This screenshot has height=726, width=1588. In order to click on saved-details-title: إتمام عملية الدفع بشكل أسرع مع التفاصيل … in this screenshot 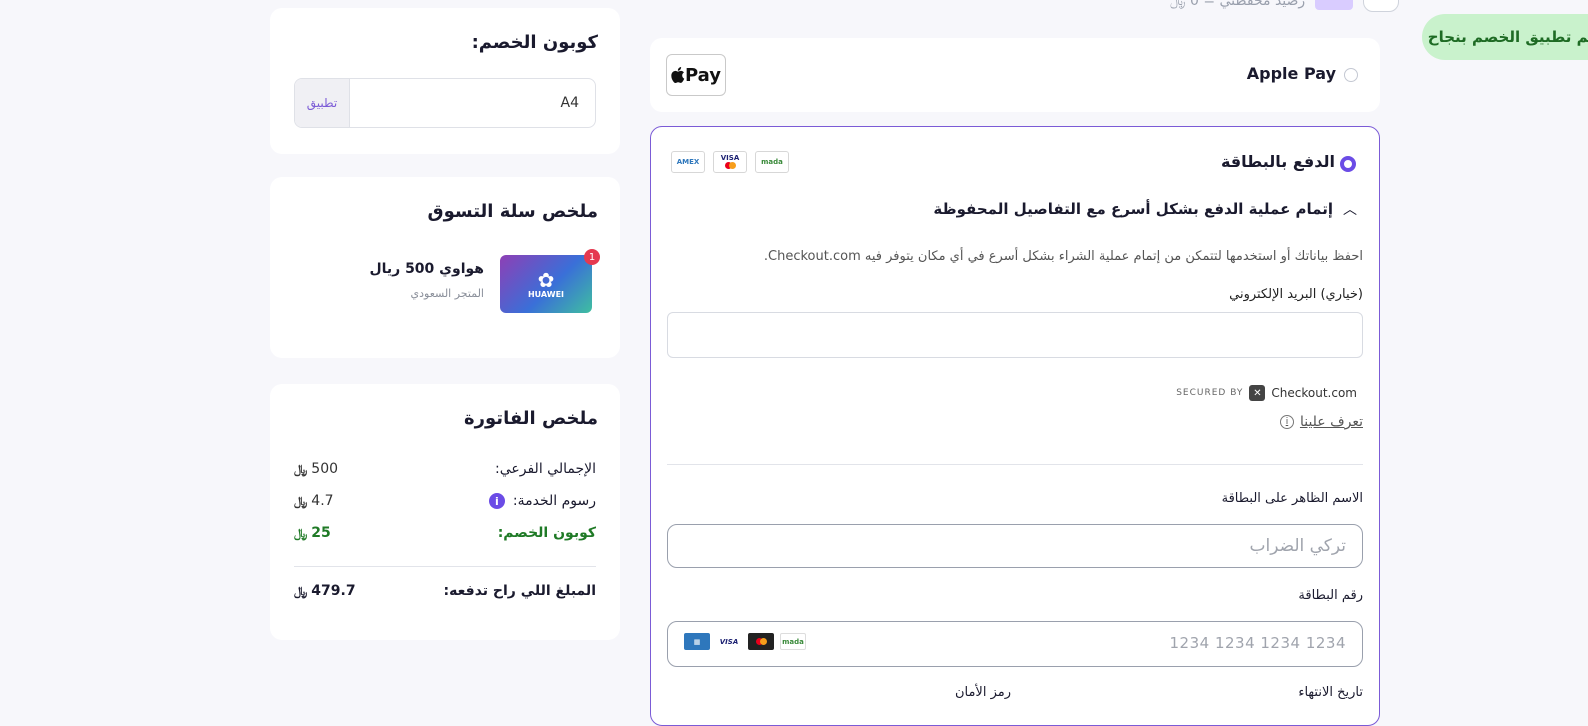, I will do `click(1133, 209)`.